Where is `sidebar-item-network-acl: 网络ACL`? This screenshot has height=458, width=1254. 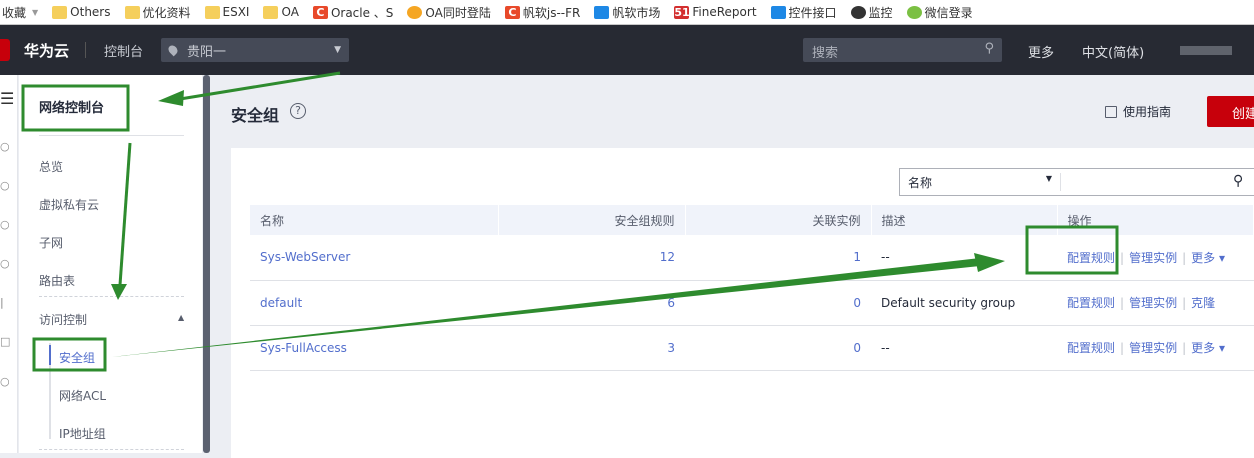
sidebar-item-network-acl: 网络ACL is located at coordinates (82, 395).